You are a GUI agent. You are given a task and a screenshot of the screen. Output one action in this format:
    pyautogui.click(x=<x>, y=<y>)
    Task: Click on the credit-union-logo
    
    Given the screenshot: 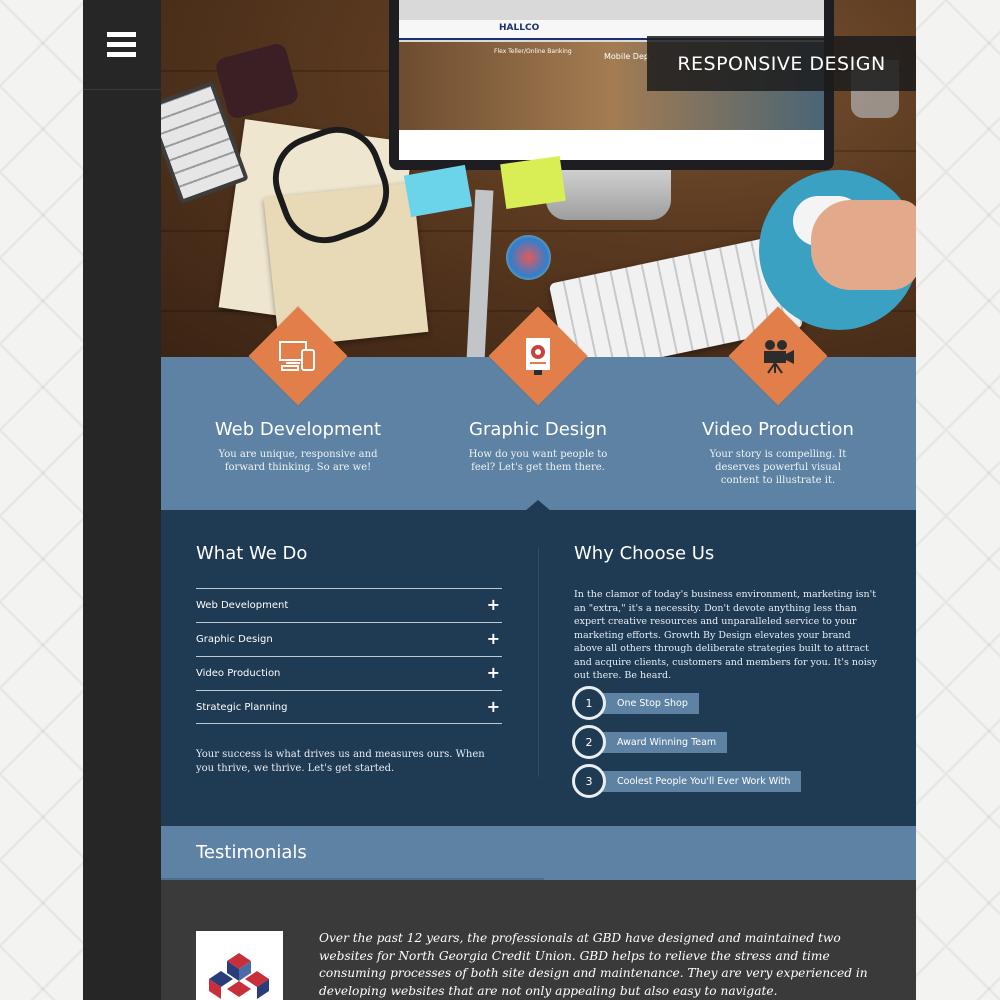 What is the action you would take?
    pyautogui.click(x=239, y=965)
    